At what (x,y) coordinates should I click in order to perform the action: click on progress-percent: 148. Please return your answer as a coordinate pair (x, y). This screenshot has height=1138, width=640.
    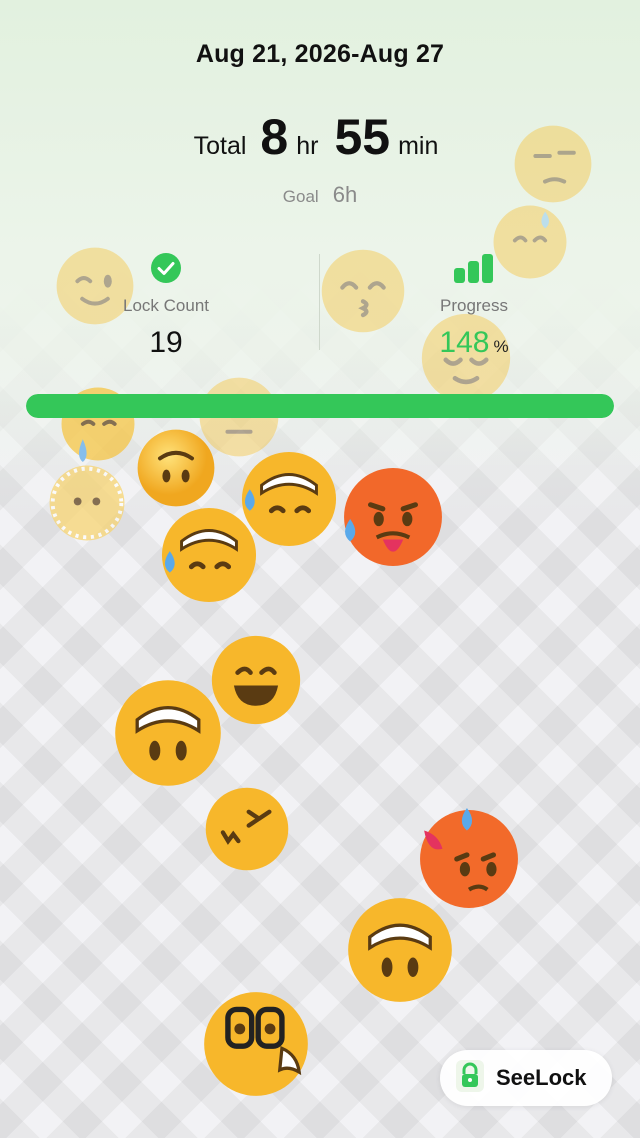
    Looking at the image, I should click on (464, 342).